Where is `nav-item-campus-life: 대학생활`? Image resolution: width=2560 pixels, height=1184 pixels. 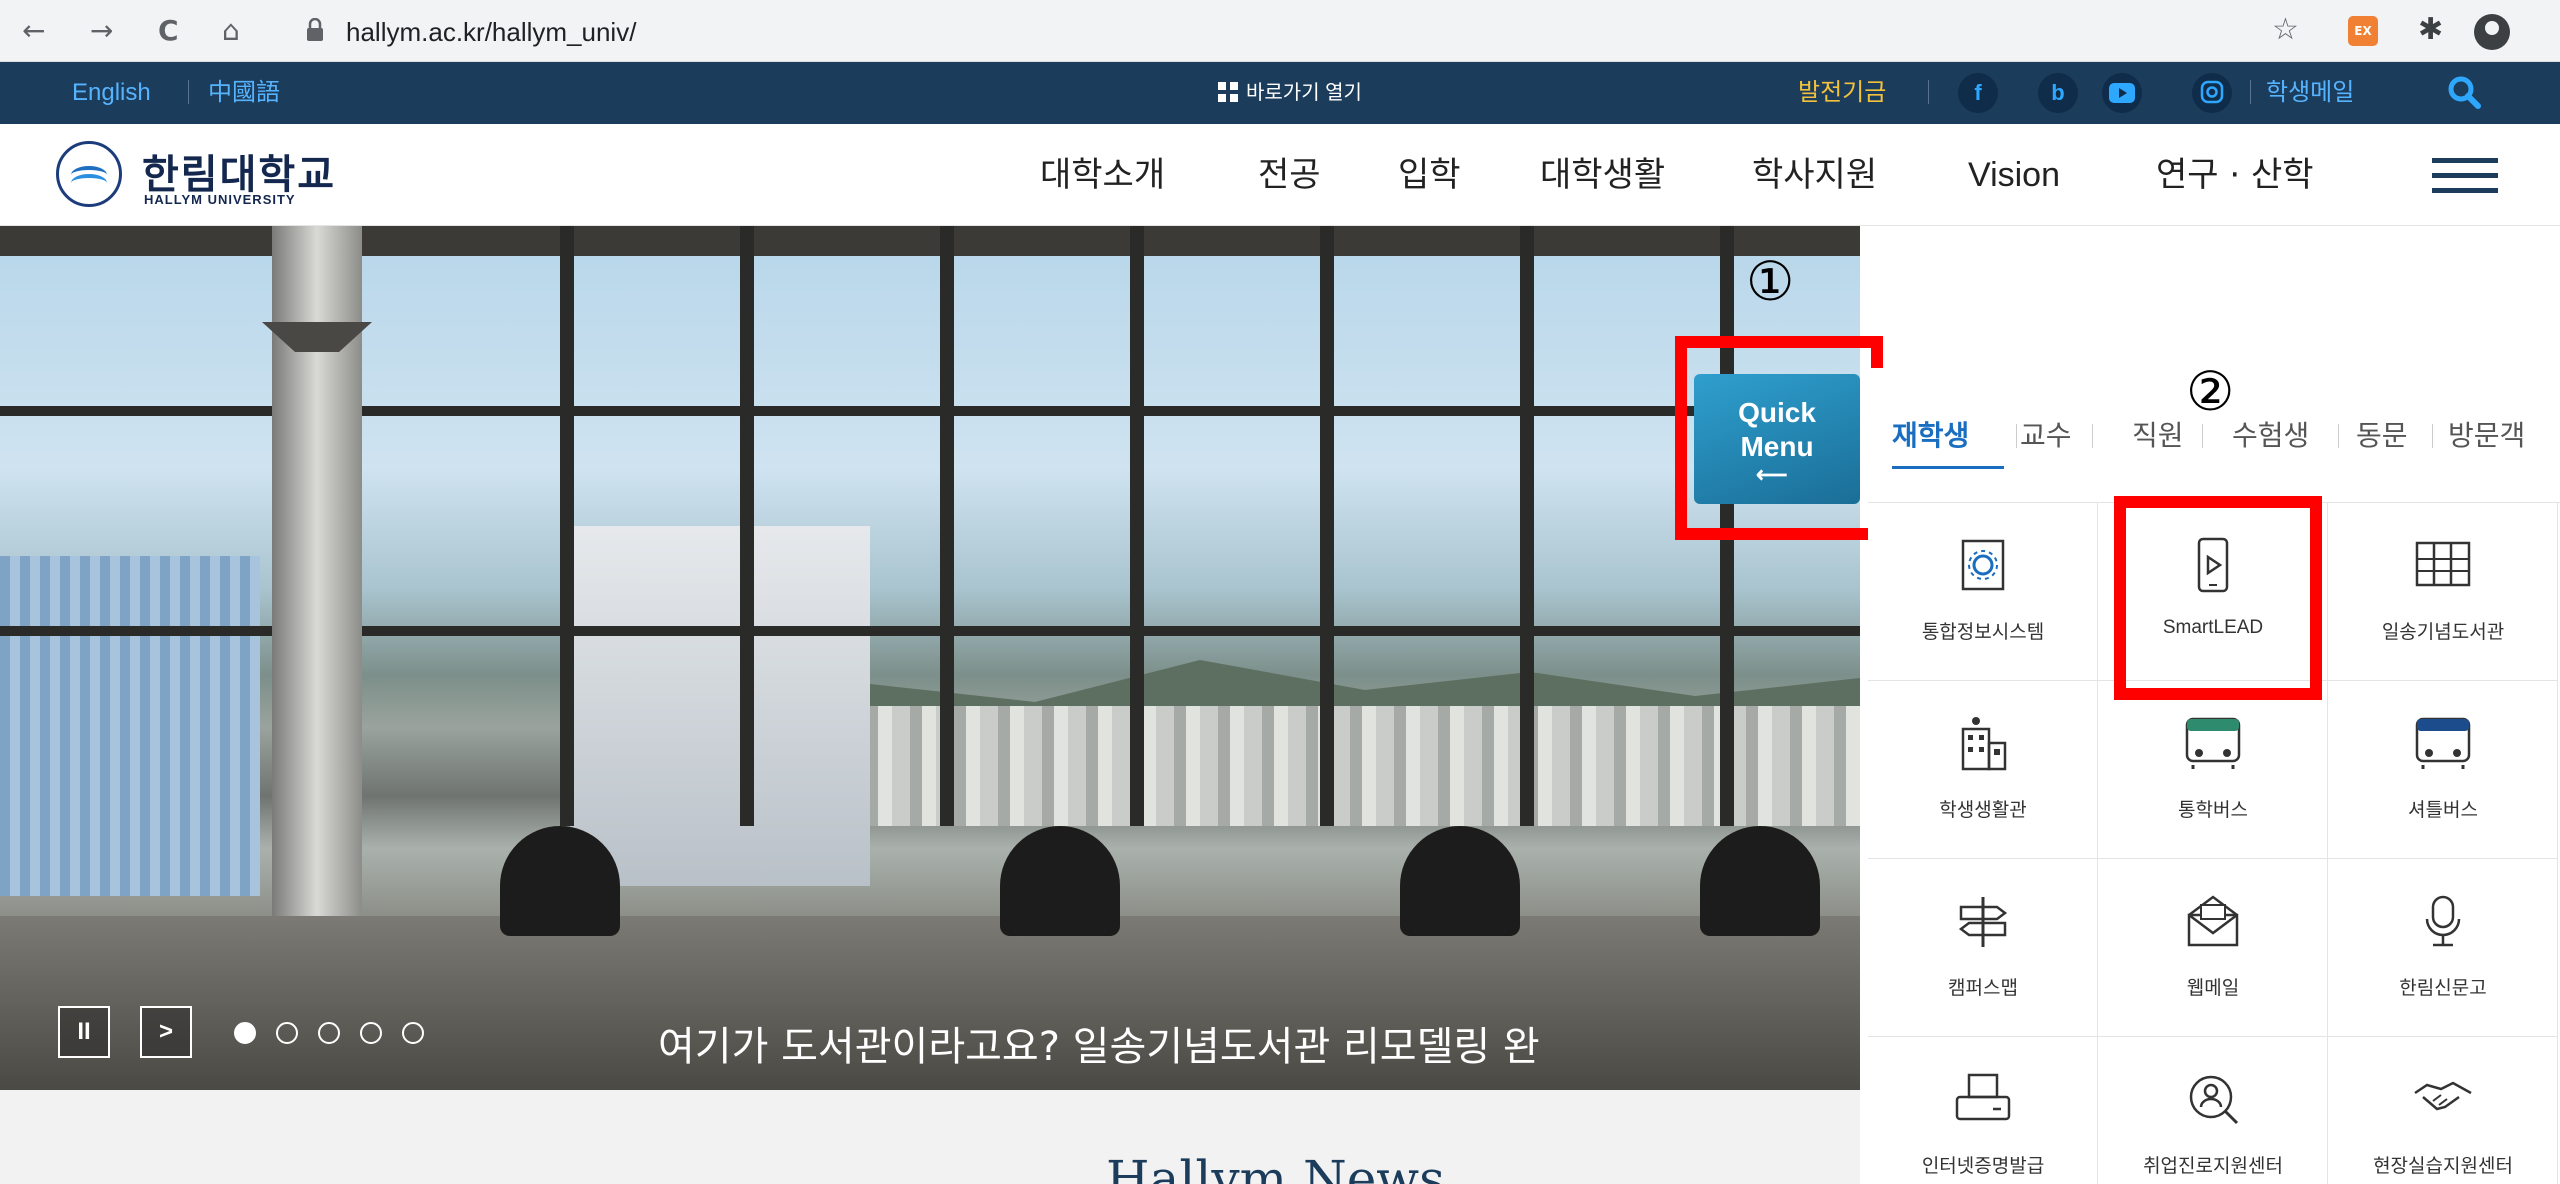 nav-item-campus-life: 대학생활 is located at coordinates (1602, 175).